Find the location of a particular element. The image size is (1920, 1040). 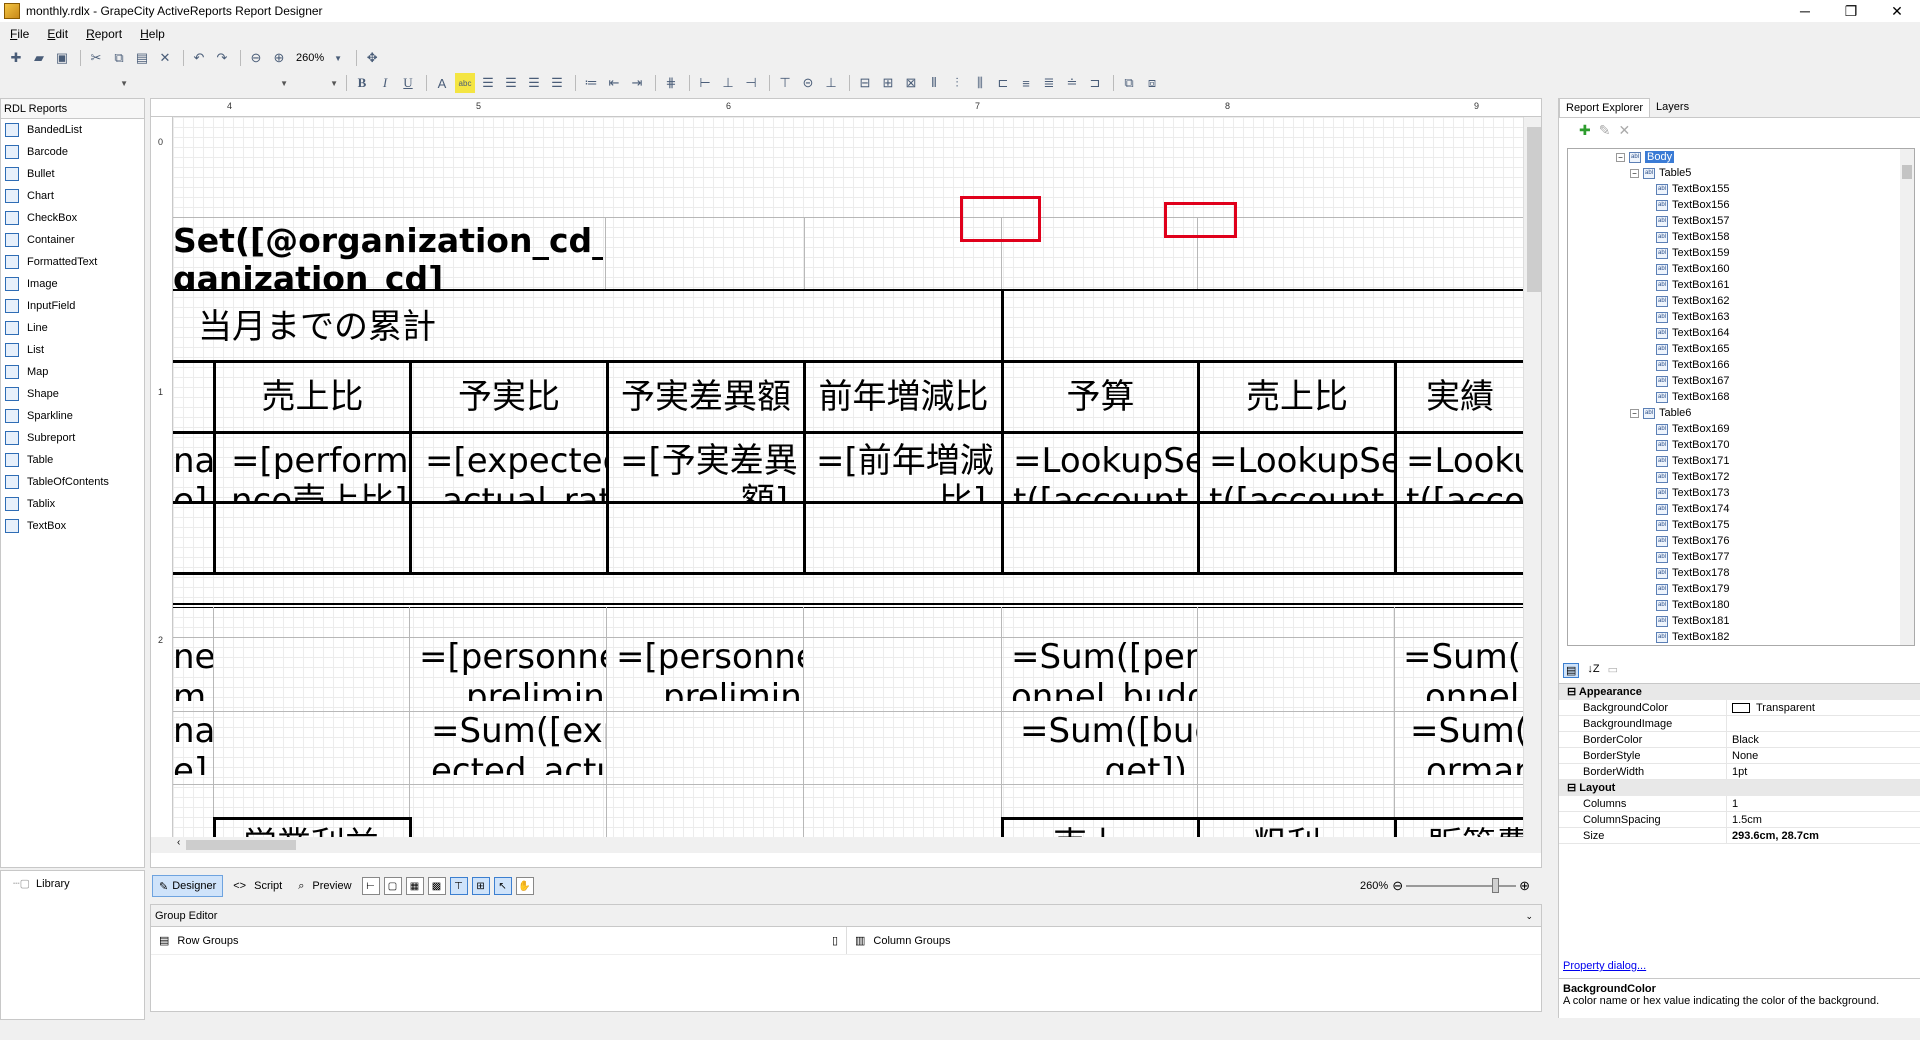

bold-icon: B is located at coordinates (362, 83).